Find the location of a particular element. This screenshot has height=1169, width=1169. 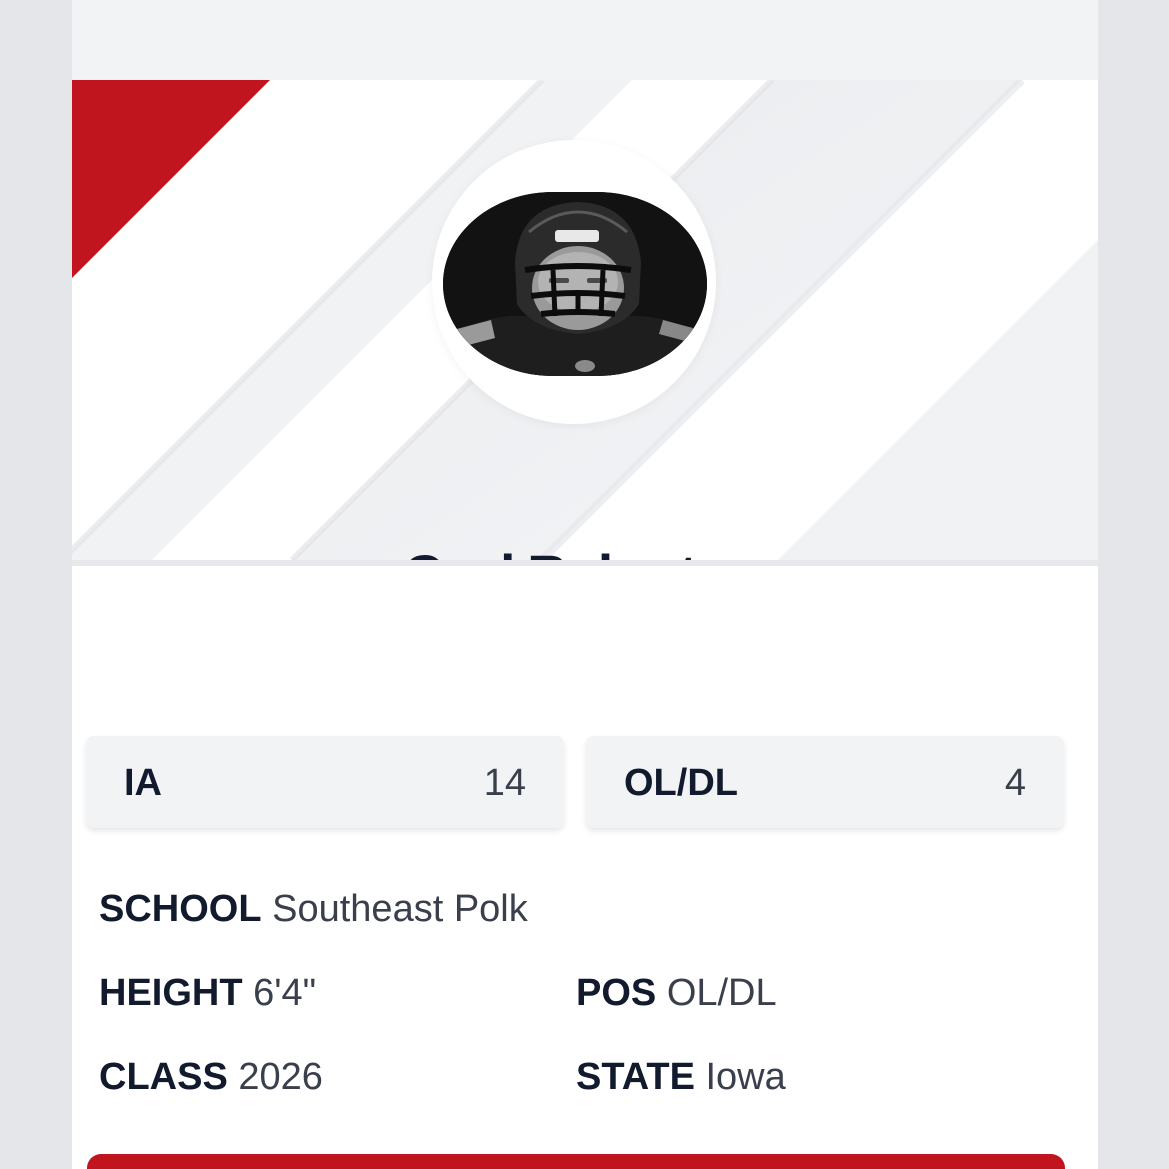

state-value: Iowa is located at coordinates (745, 1077).